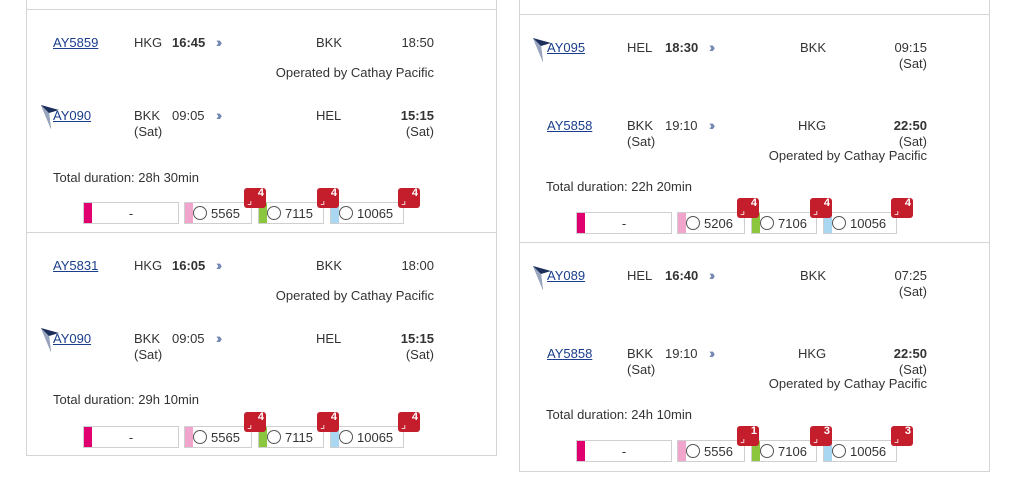 This screenshot has width=1021, height=484. I want to click on flight-number-link: AY5859, so click(75, 42).